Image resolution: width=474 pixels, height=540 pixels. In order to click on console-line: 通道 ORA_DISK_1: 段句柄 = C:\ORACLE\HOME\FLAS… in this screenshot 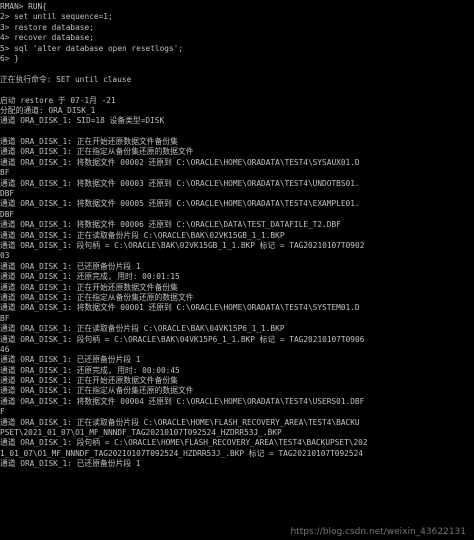, I will do `click(184, 443)`.